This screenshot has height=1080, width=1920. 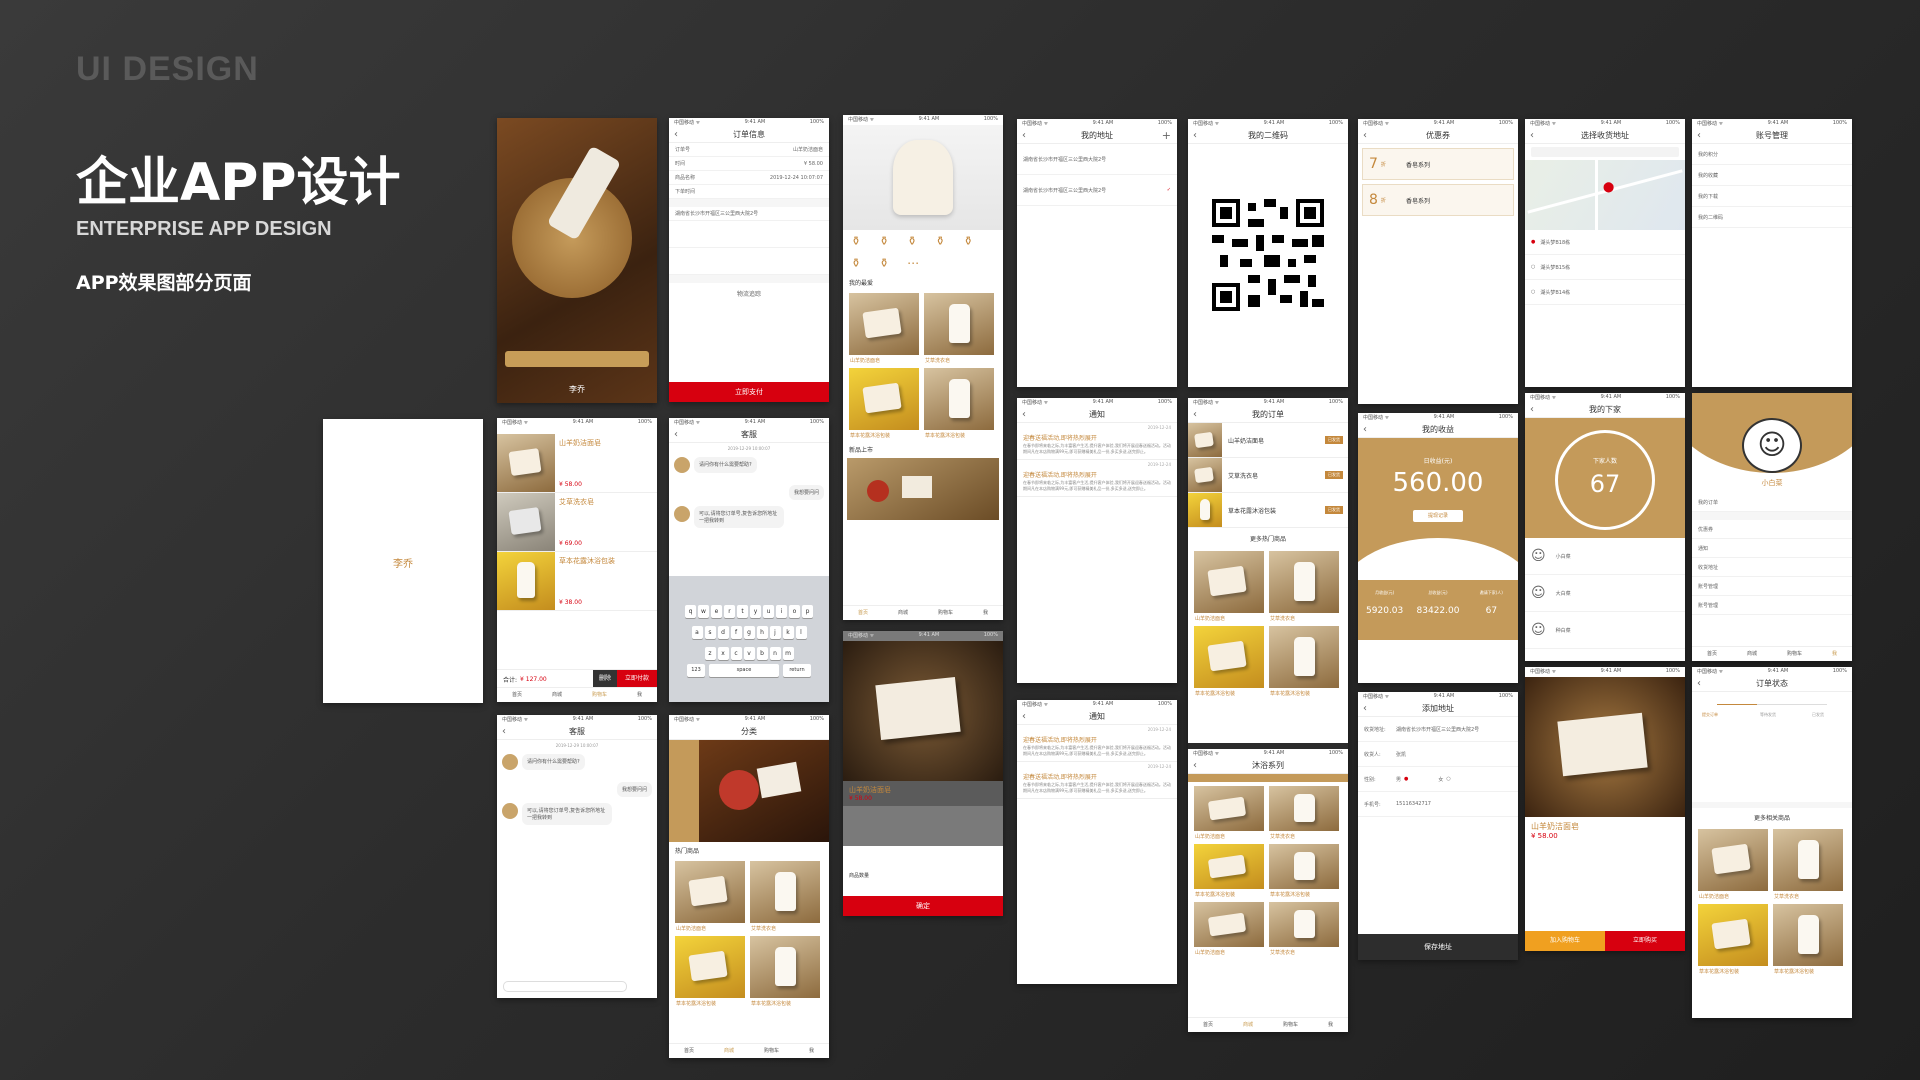 I want to click on key-r: r, so click(x=729, y=611).